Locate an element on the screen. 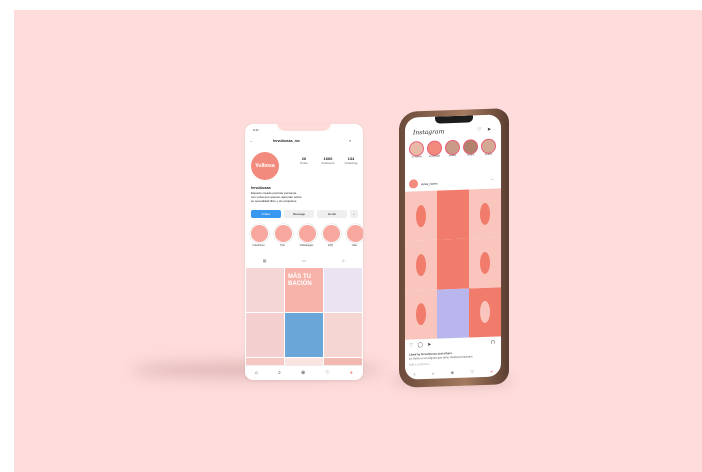 The image size is (702, 472). comment-icon: ◯ is located at coordinates (420, 345).